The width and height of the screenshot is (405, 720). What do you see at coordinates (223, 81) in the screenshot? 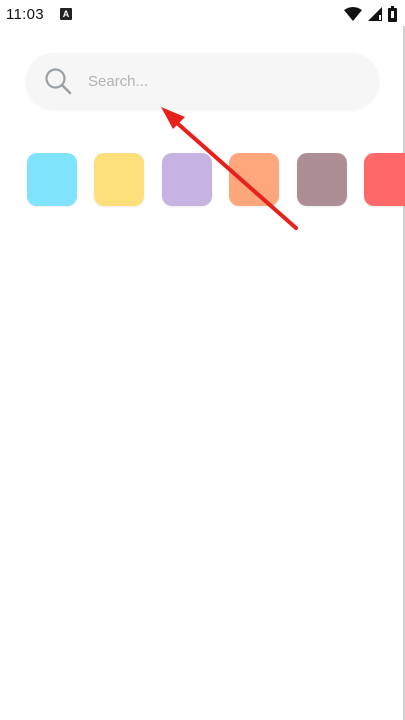
I see `search-input` at bounding box center [223, 81].